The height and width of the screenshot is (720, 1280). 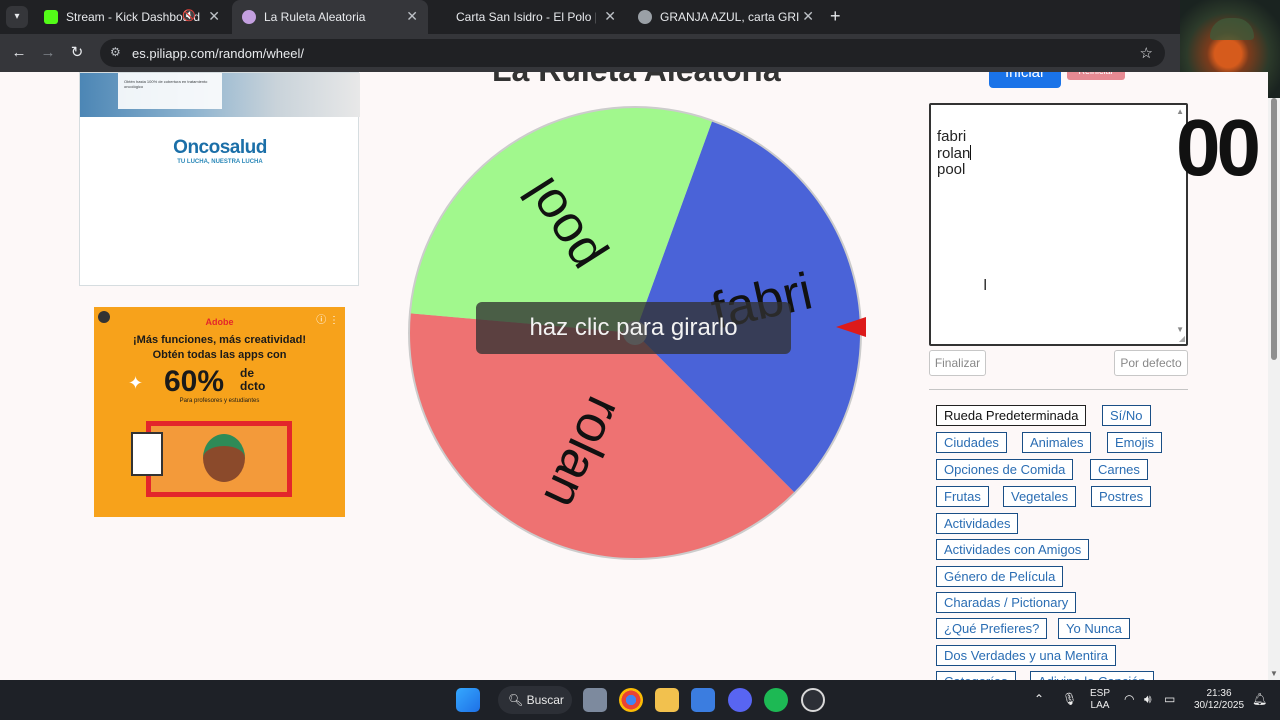 What do you see at coordinates (1180, 329) in the screenshot?
I see `scroll-down-icon: ▼` at bounding box center [1180, 329].